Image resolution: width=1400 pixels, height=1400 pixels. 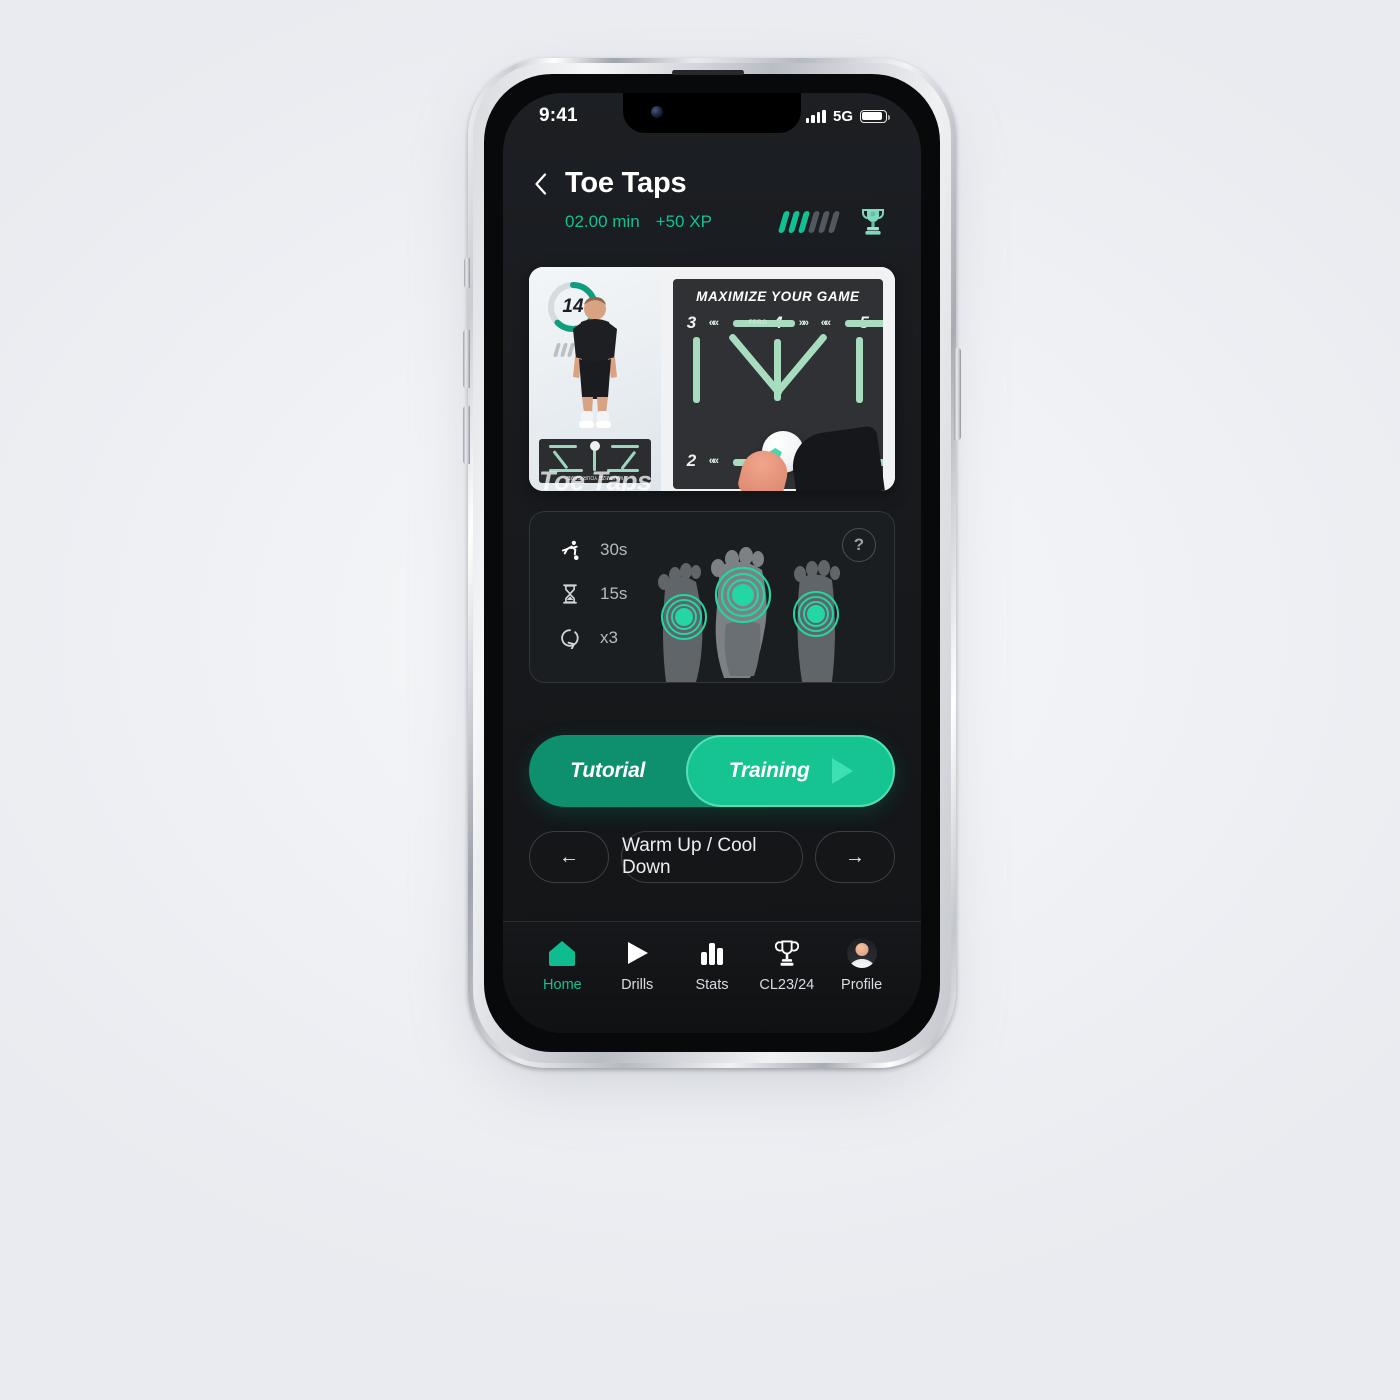 What do you see at coordinates (712, 985) in the screenshot?
I see `tab-label-stats: Stats` at bounding box center [712, 985].